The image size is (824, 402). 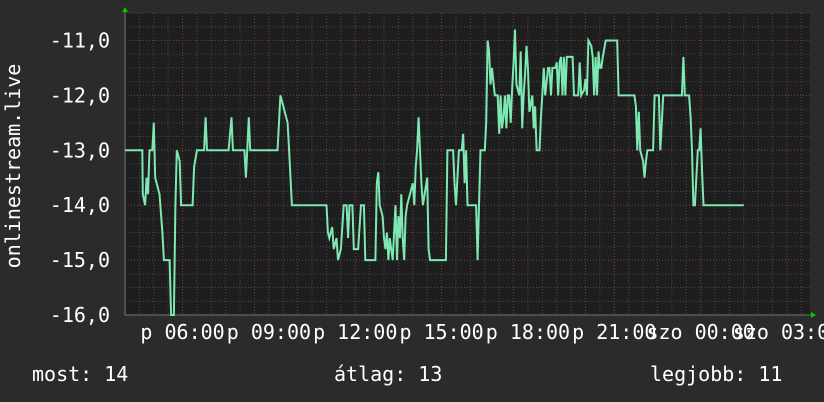 What do you see at coordinates (355, 332) in the screenshot?
I see `x-tick-label: p 12:00` at bounding box center [355, 332].